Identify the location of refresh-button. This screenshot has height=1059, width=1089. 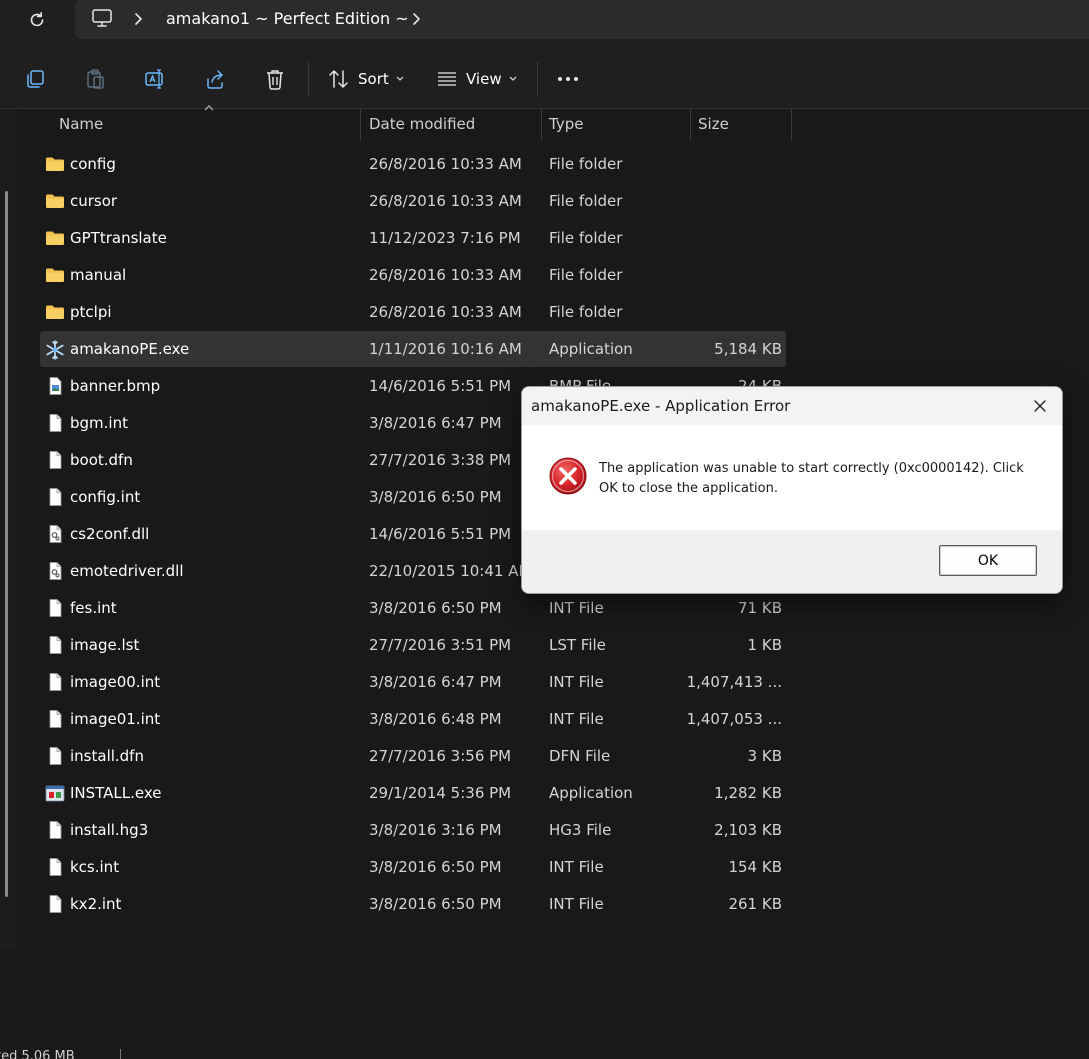
(37, 20).